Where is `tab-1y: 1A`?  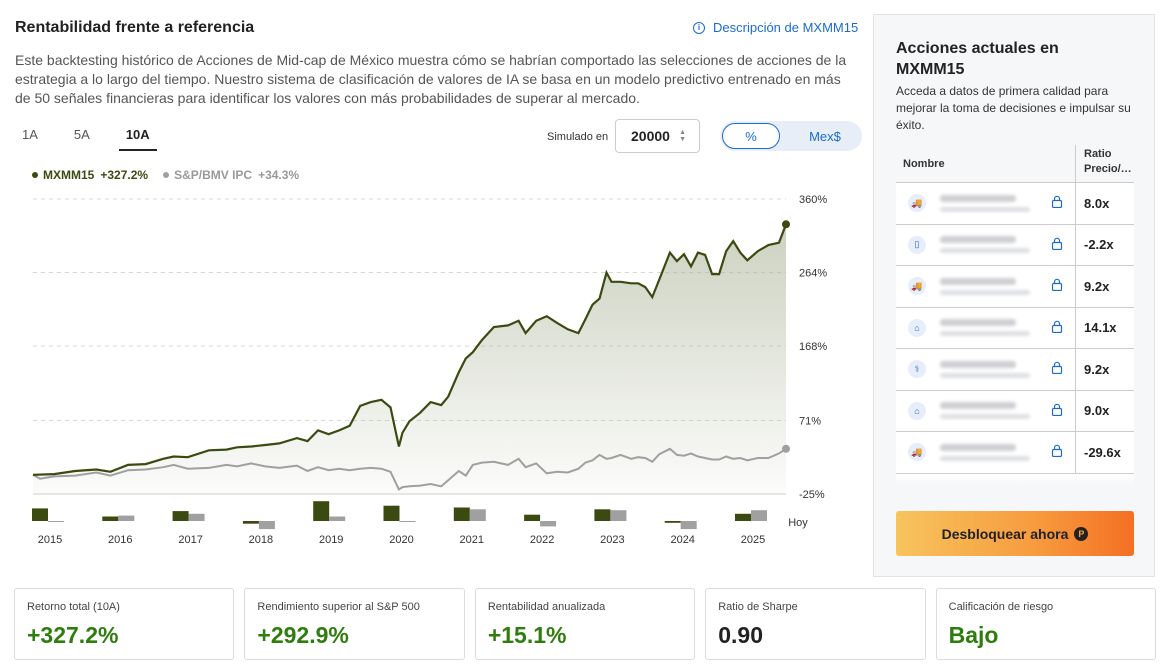 tab-1y: 1A is located at coordinates (30, 137).